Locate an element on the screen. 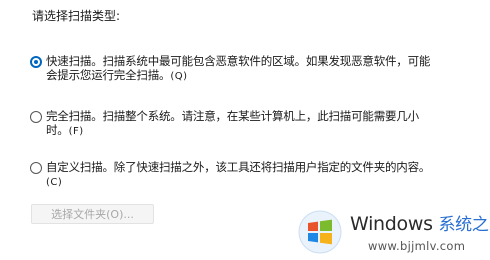 This screenshot has height=260, width=490. custom-scan-hotkey: (C) is located at coordinates (54, 182).